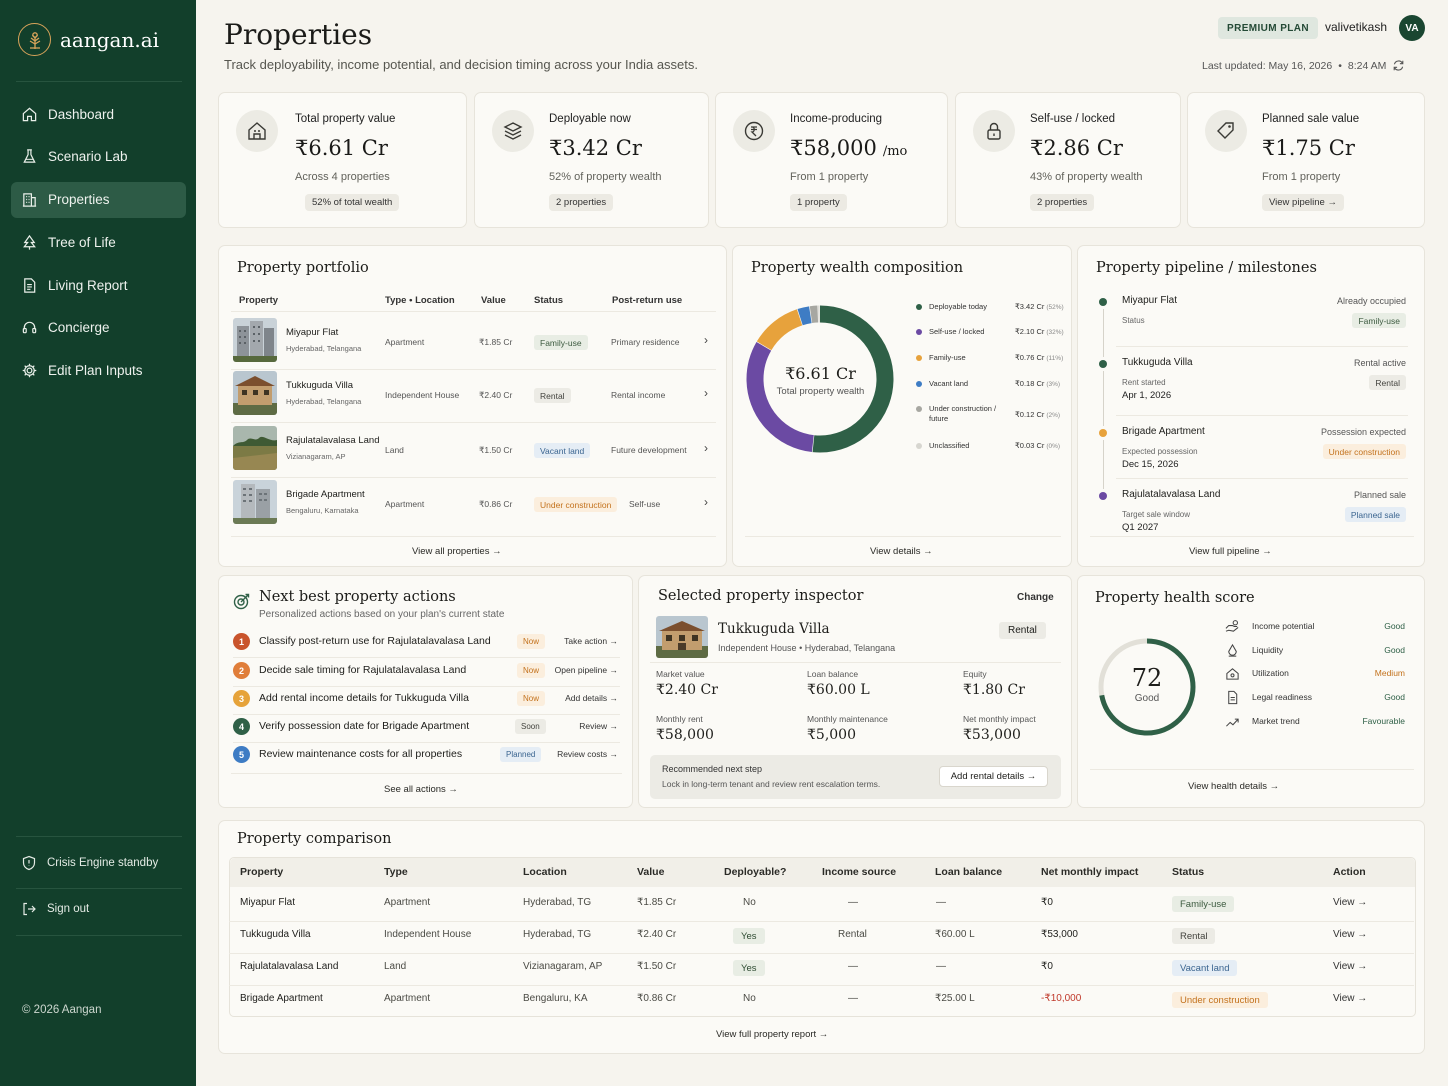  What do you see at coordinates (99, 935) in the screenshot?
I see `sidebar-divider` at bounding box center [99, 935].